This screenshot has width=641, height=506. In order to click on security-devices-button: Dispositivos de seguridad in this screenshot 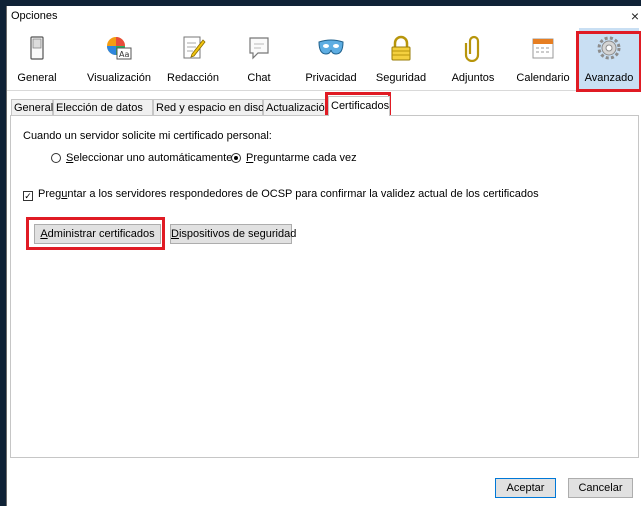, I will do `click(233, 234)`.